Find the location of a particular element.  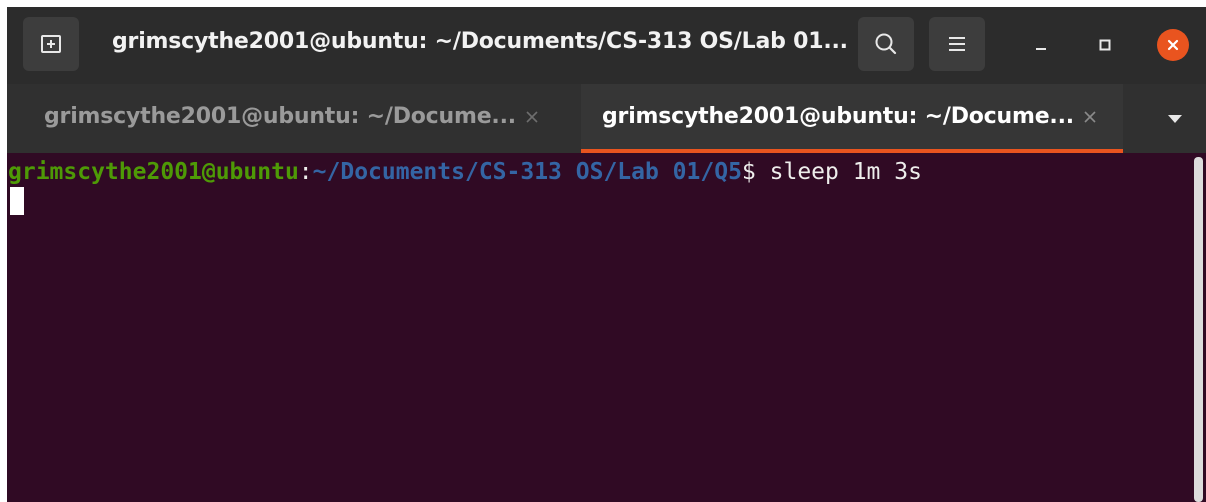

prompt-colon: : is located at coordinates (305, 172).